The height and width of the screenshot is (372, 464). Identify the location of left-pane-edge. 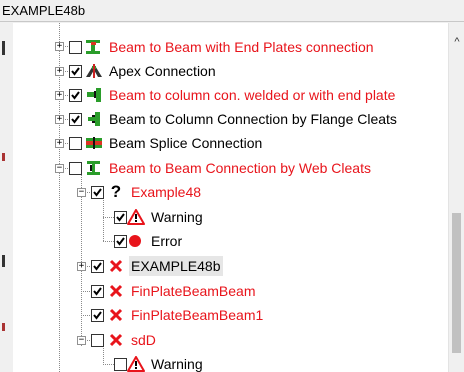
(6, 197).